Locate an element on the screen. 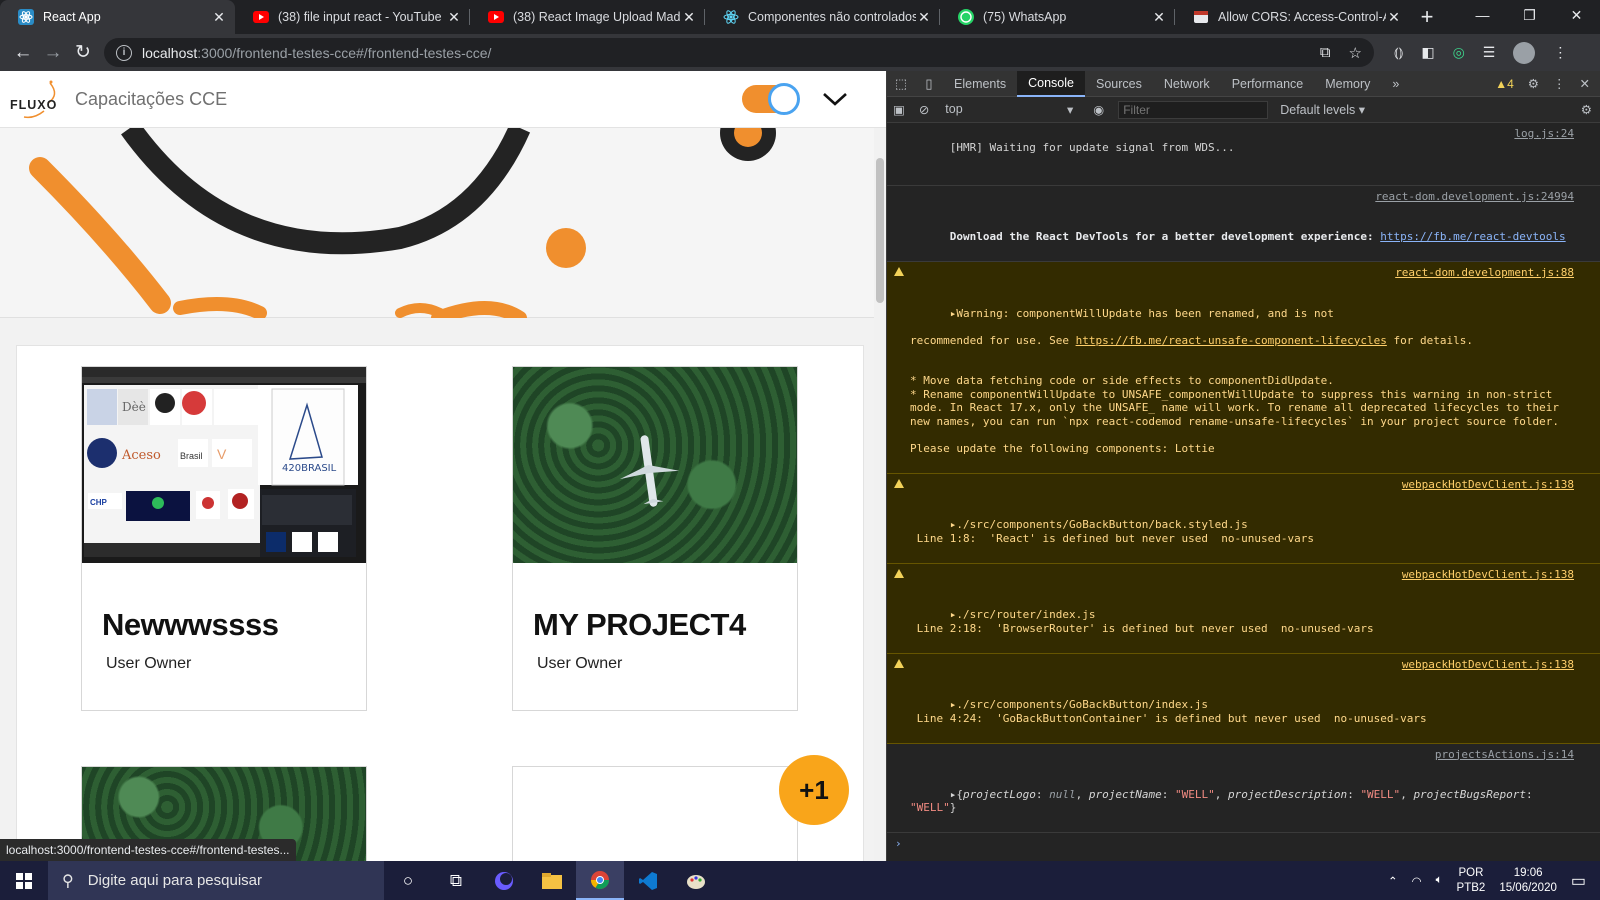 The image size is (1600, 900). tab-youtube-image-upload: (38) React Image Upload Made ✕ is located at coordinates (587, 17).